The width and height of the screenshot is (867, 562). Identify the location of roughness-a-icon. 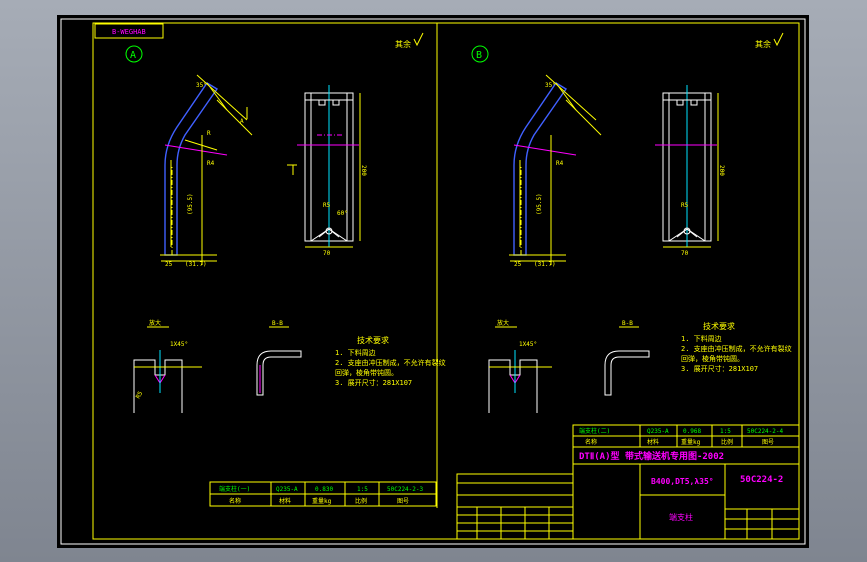
(418, 39).